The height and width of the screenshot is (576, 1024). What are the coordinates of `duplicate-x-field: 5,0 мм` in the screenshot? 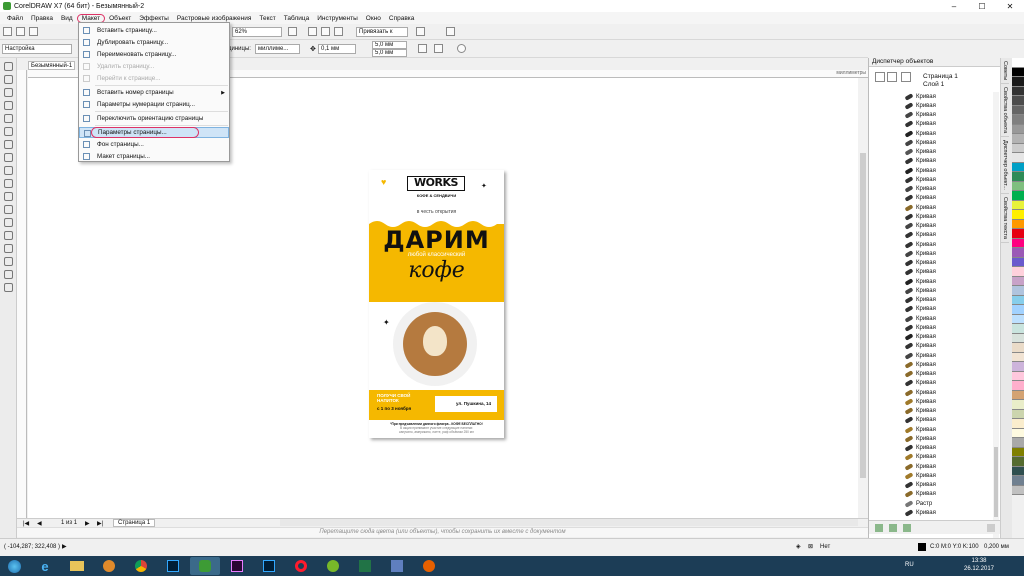 It's located at (389, 45).